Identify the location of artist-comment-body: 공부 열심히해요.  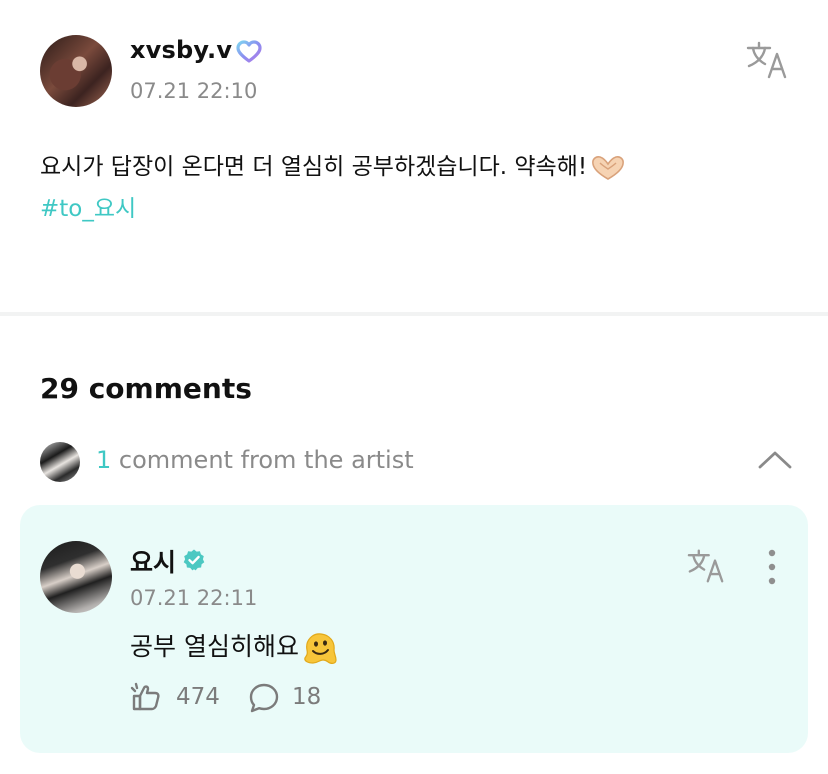
(214, 646).